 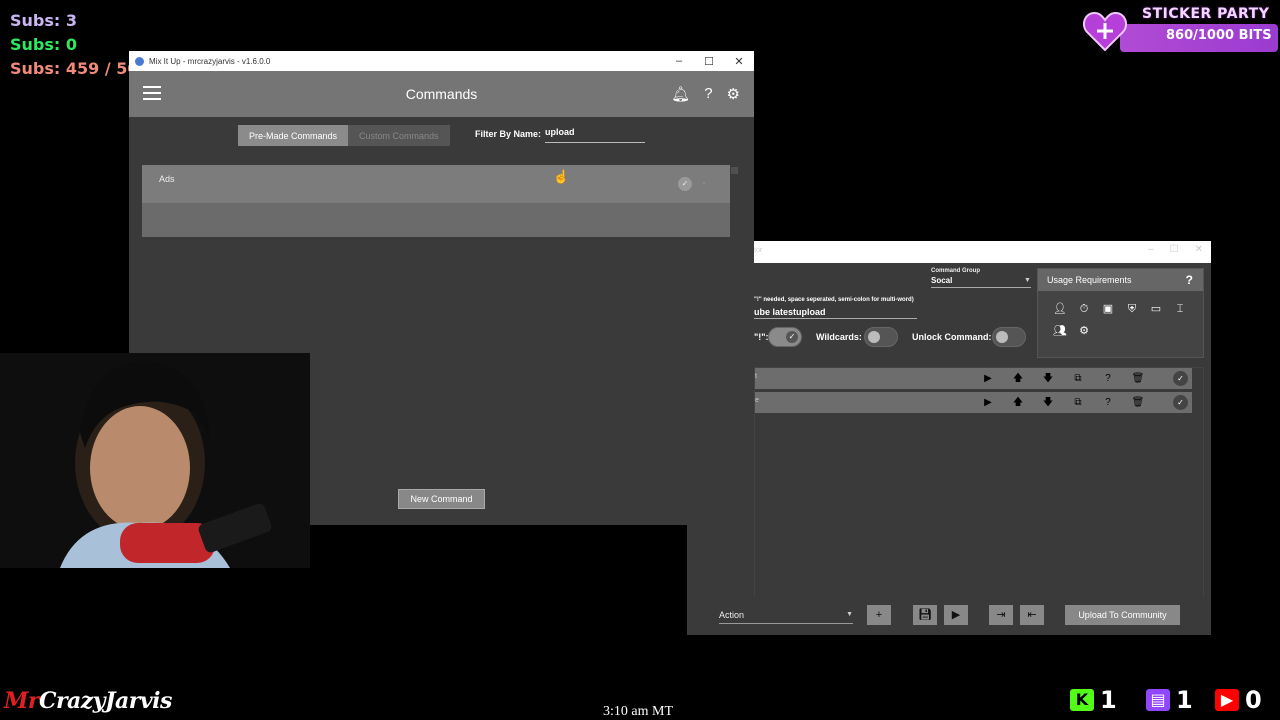 I want to click on close-button: ✕, so click(x=739, y=61).